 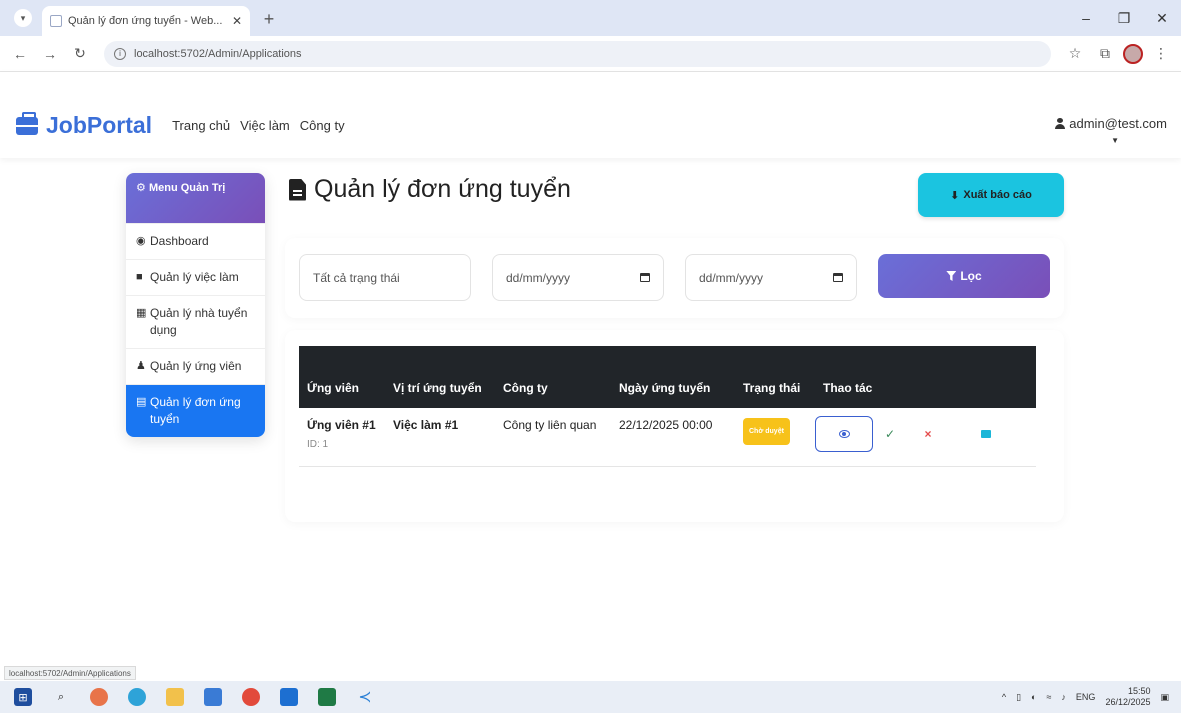 What do you see at coordinates (141, 313) in the screenshot?
I see `building-icon: ▦` at bounding box center [141, 313].